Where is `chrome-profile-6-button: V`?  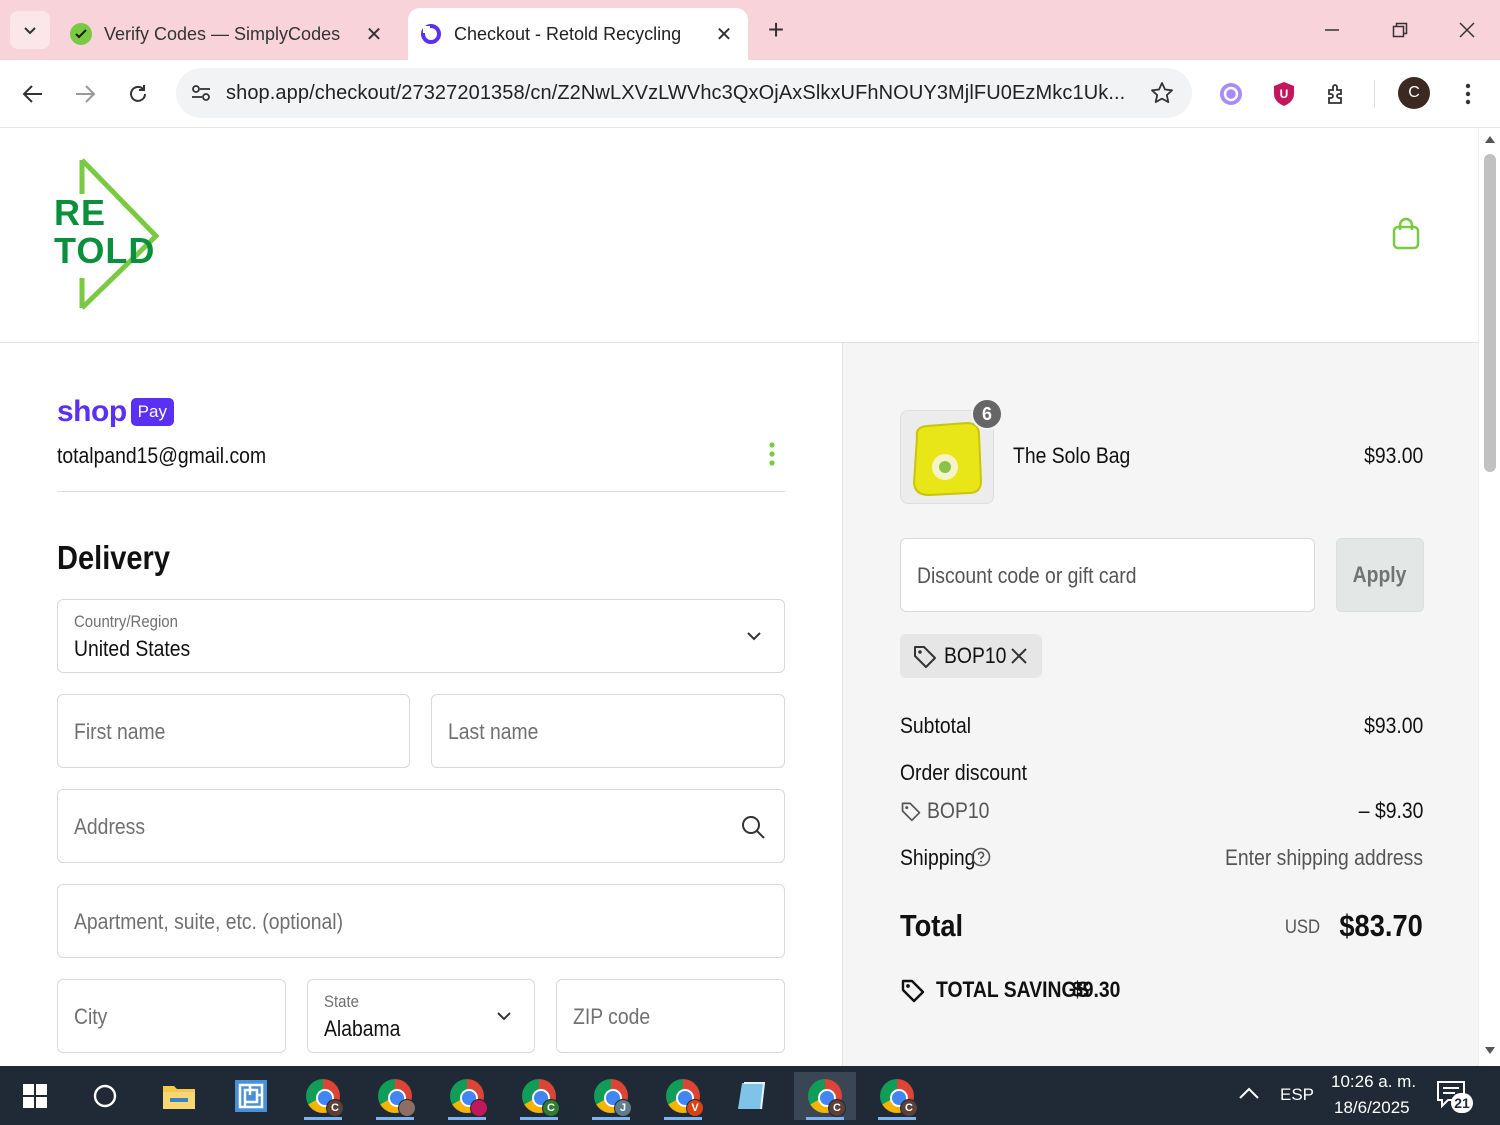
chrome-profile-6-button: V is located at coordinates (683, 1096).